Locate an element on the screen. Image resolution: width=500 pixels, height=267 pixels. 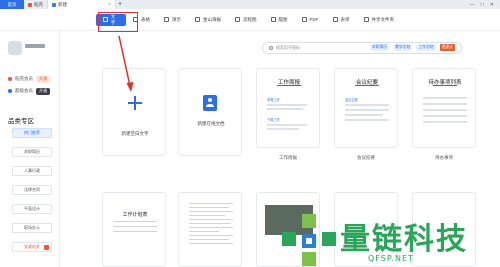
feedback-link: 提建议 is located at coordinates (447, 47).